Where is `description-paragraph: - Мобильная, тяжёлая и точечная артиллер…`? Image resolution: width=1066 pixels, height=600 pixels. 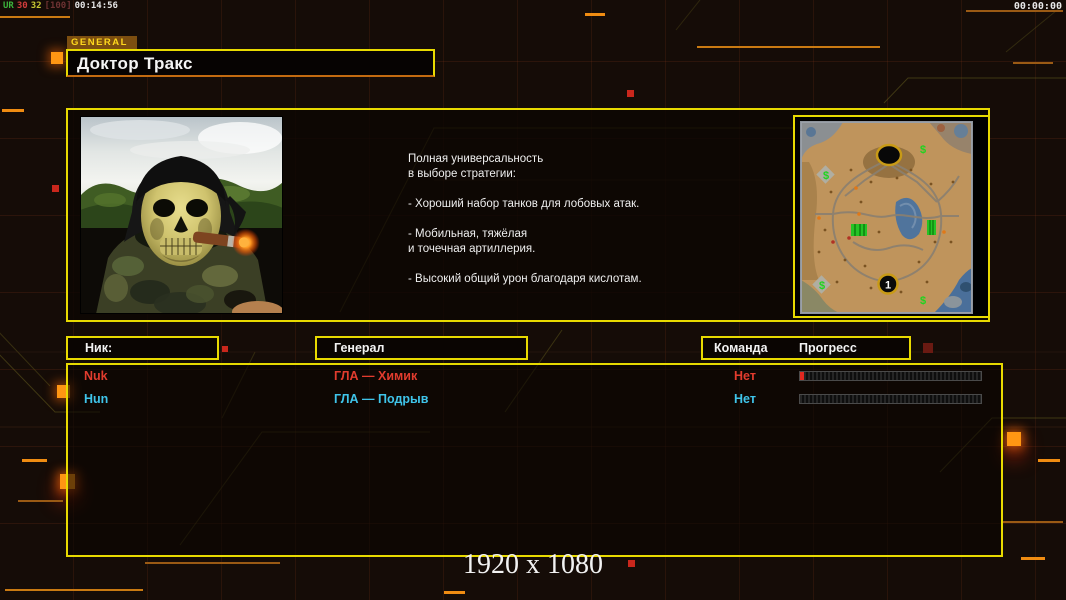
description-paragraph: - Мобильная, тяжёлая и точечная артиллер… is located at coordinates (472, 241).